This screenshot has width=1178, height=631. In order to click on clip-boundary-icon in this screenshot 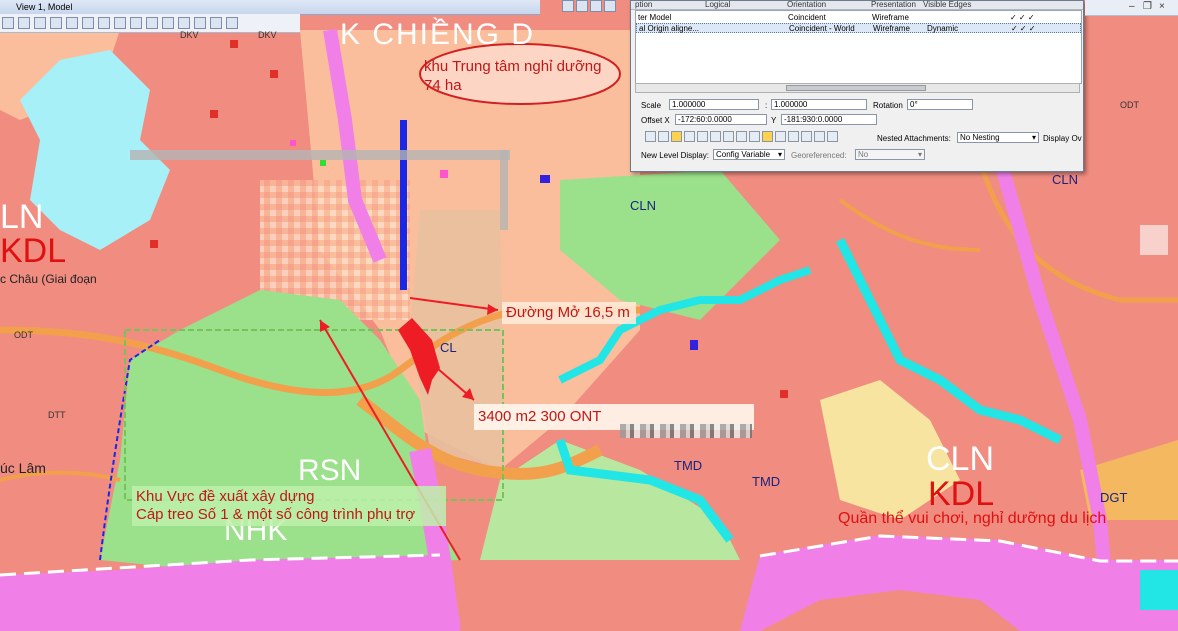, I will do `click(689, 136)`.